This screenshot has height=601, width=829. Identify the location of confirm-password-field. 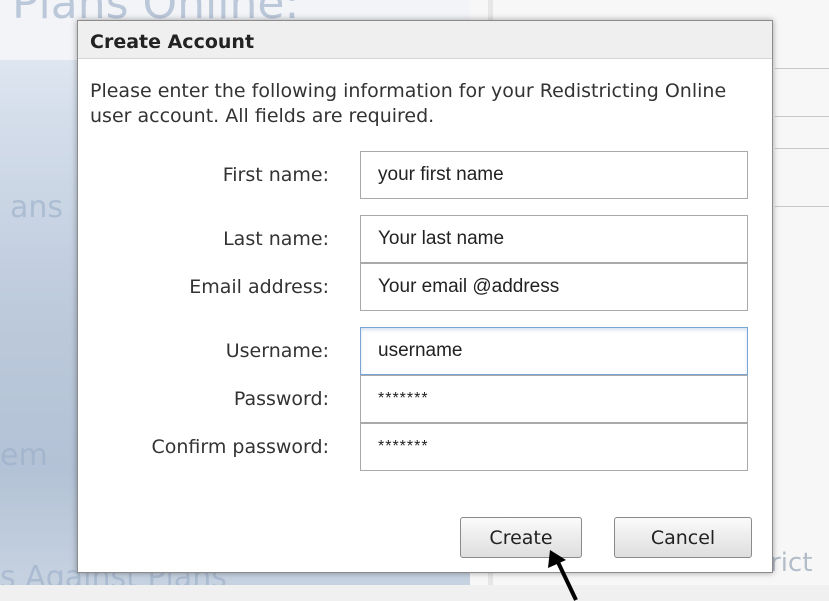
(554, 447).